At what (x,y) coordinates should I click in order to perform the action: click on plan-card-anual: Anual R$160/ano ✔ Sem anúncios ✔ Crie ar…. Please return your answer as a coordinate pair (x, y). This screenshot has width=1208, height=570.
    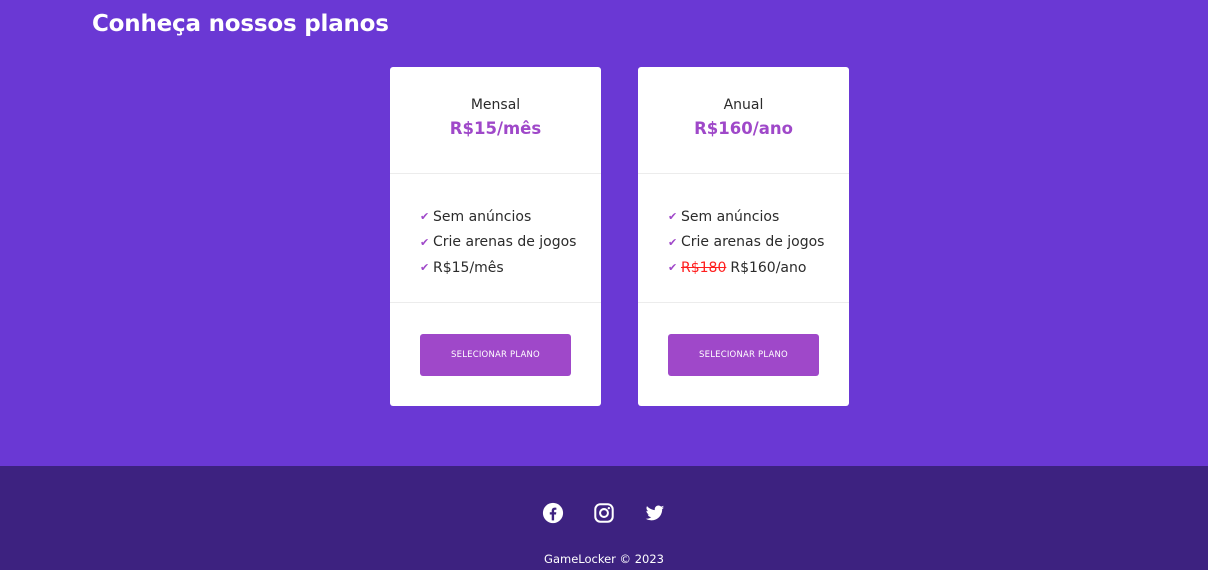
    Looking at the image, I should click on (743, 236).